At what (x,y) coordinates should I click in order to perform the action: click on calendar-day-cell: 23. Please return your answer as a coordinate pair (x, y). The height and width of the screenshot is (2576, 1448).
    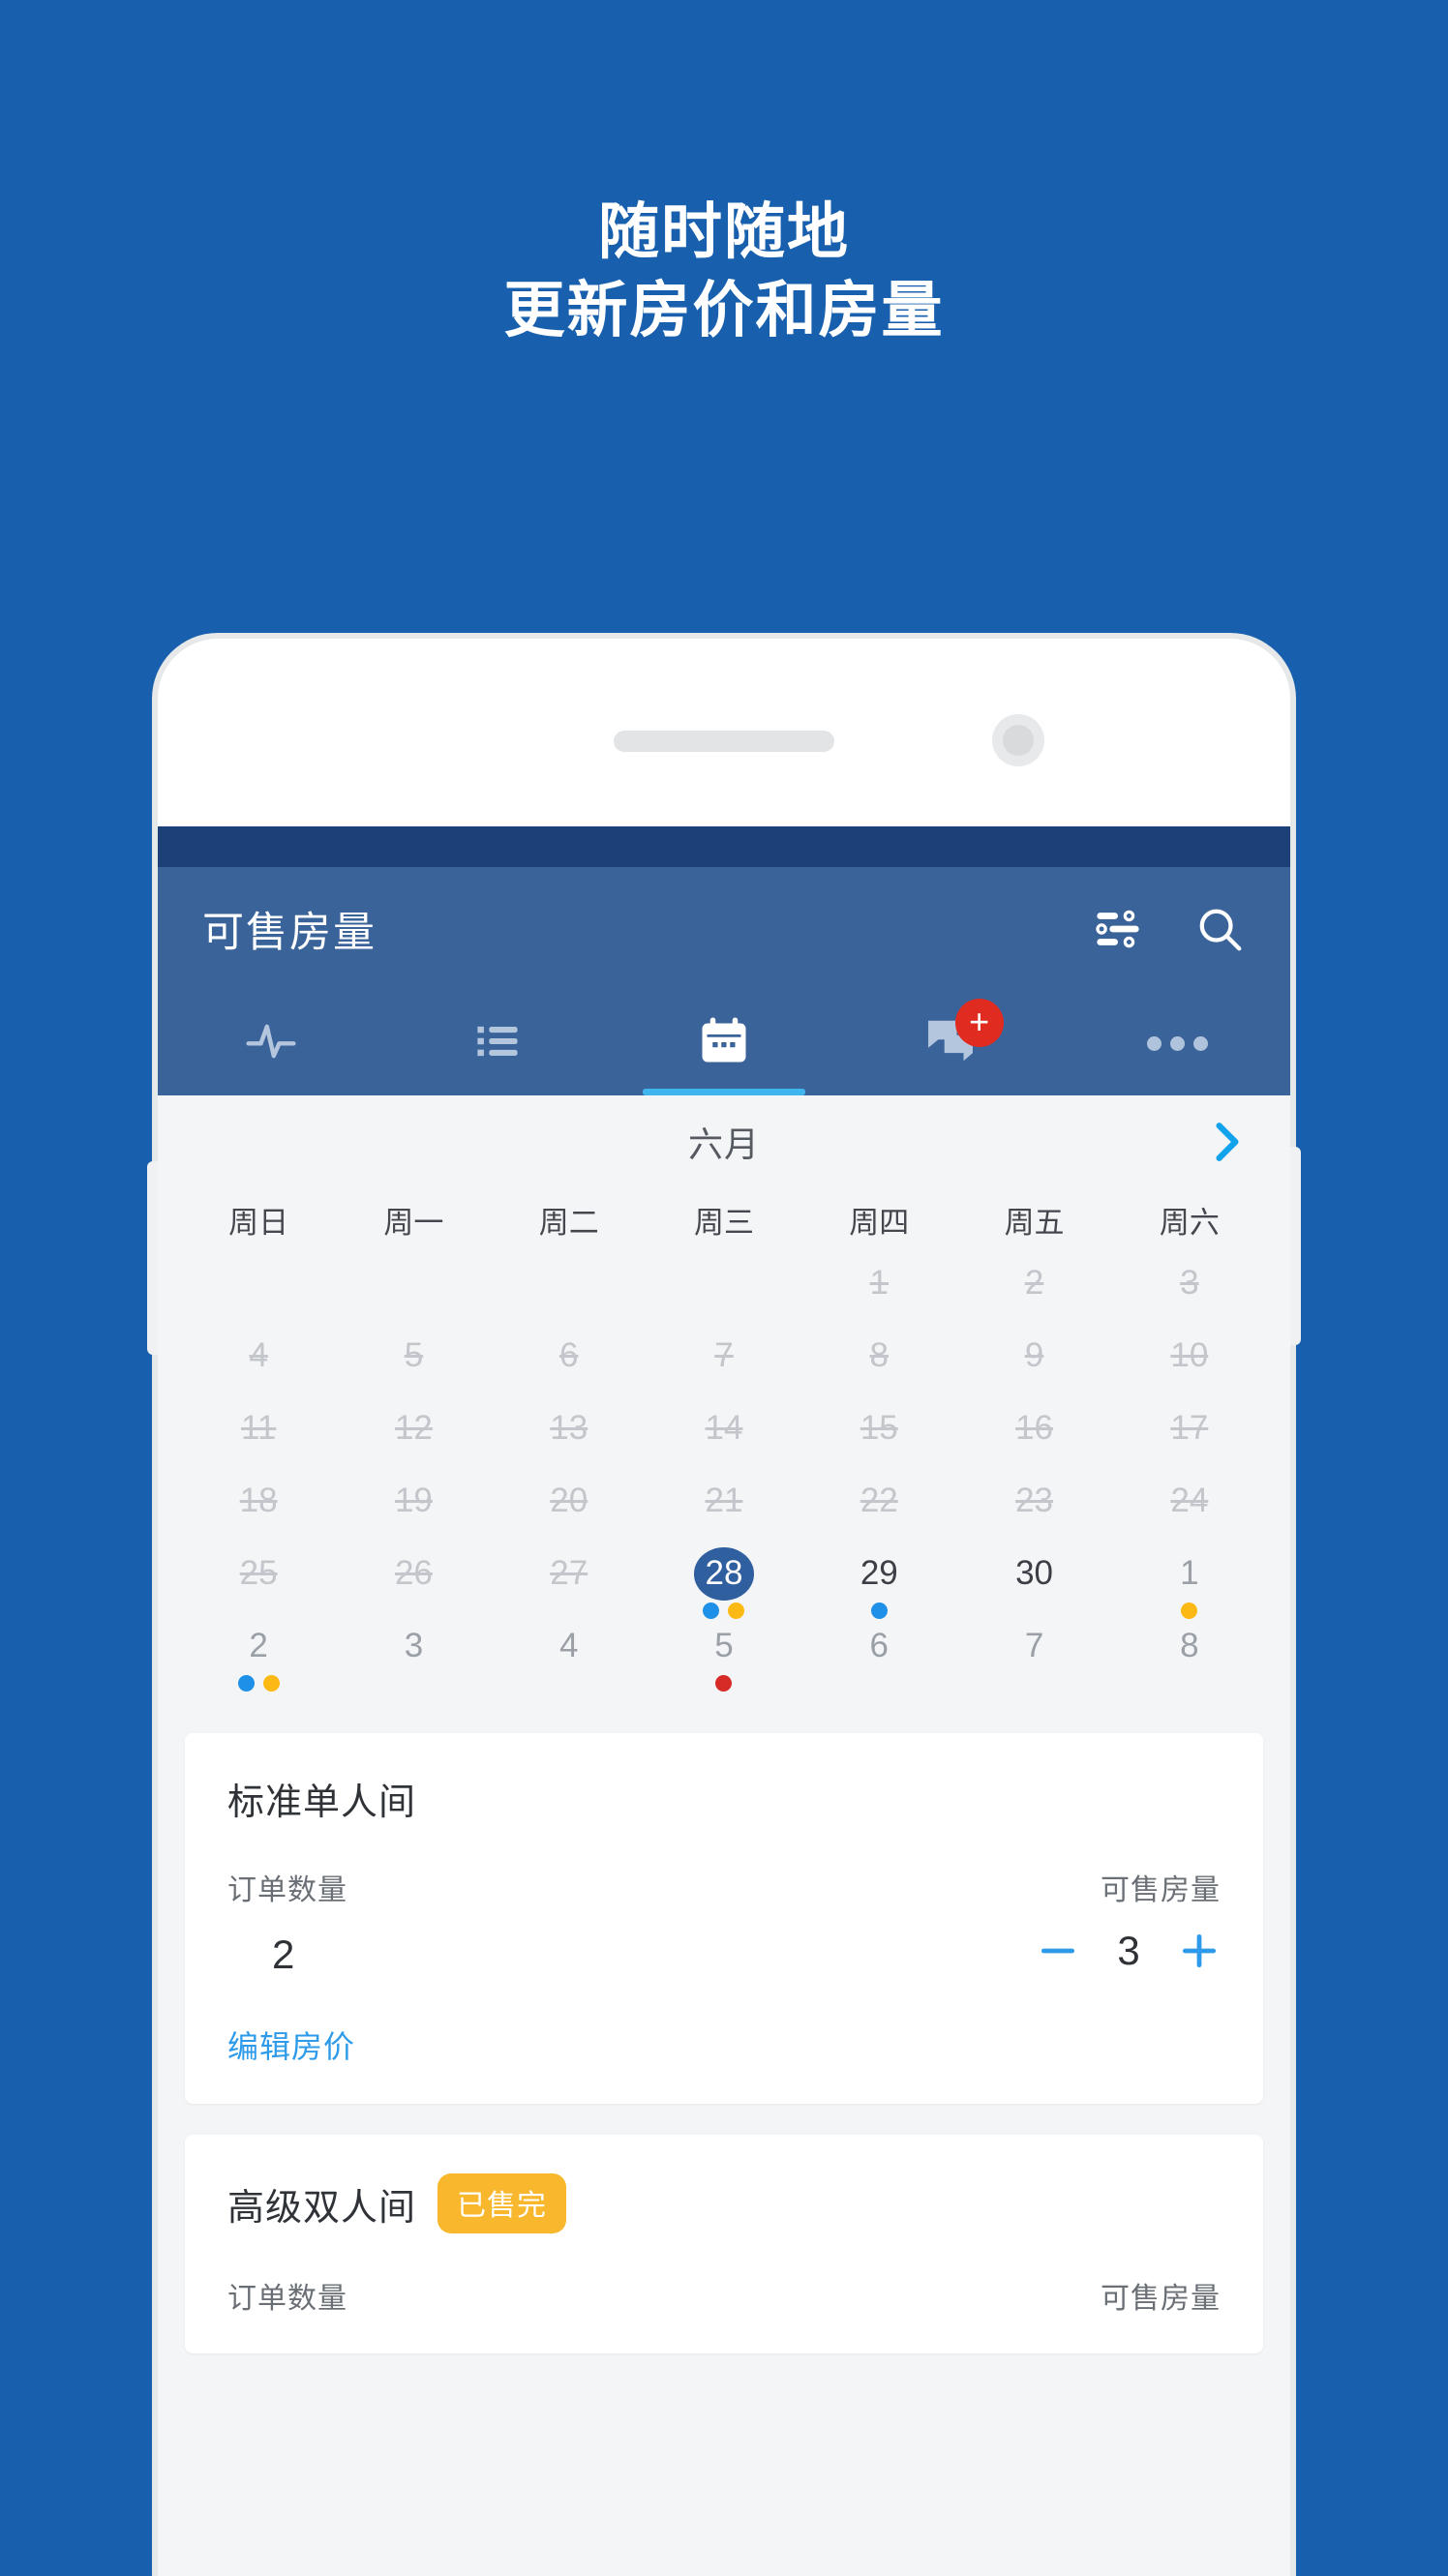
    Looking at the image, I should click on (1033, 1511).